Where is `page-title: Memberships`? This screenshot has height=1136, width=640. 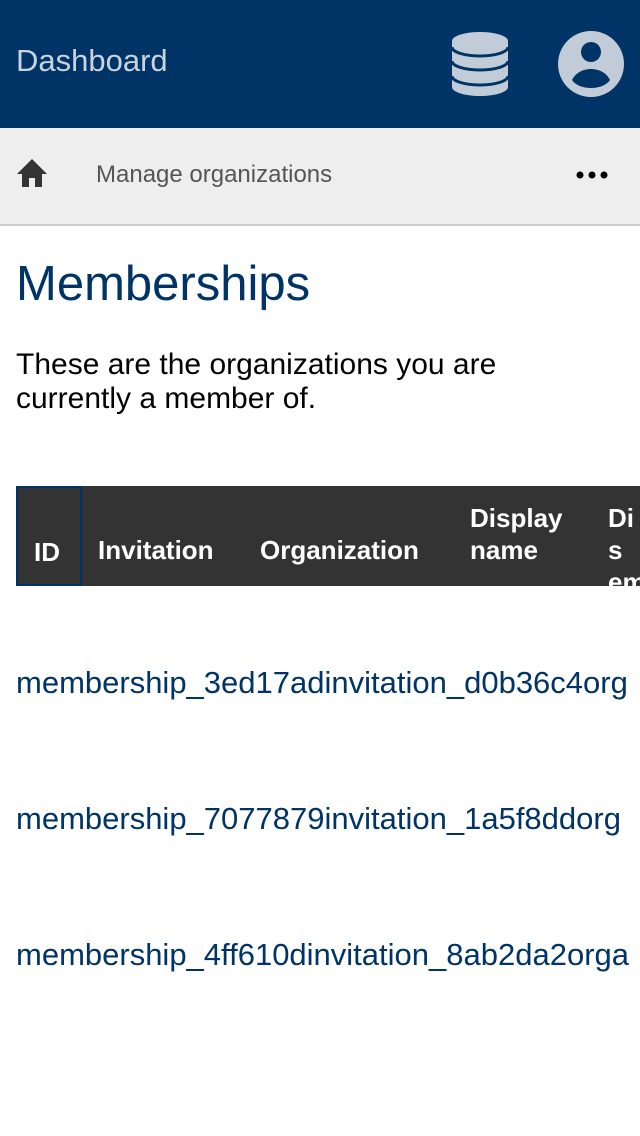
page-title: Memberships is located at coordinates (163, 284).